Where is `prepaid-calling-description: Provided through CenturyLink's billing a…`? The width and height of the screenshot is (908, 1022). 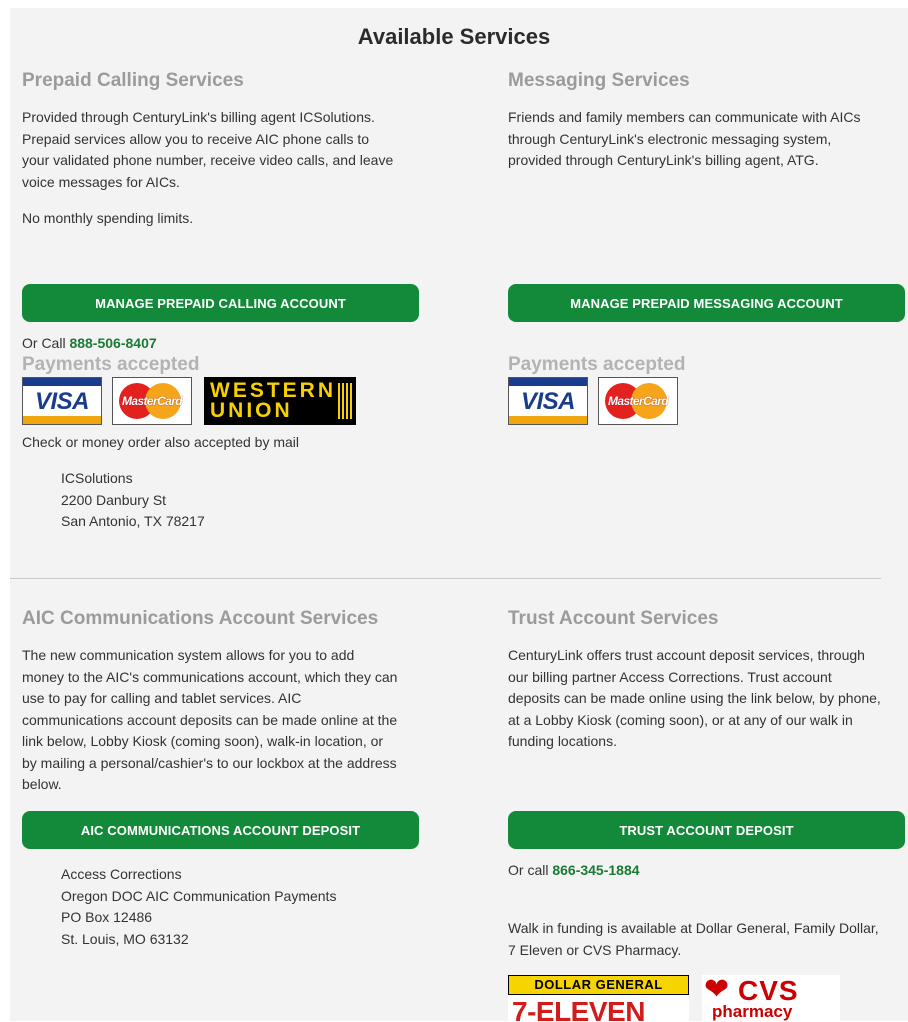 prepaid-calling-description: Provided through CenturyLink's billing a… is located at coordinates (227, 150).